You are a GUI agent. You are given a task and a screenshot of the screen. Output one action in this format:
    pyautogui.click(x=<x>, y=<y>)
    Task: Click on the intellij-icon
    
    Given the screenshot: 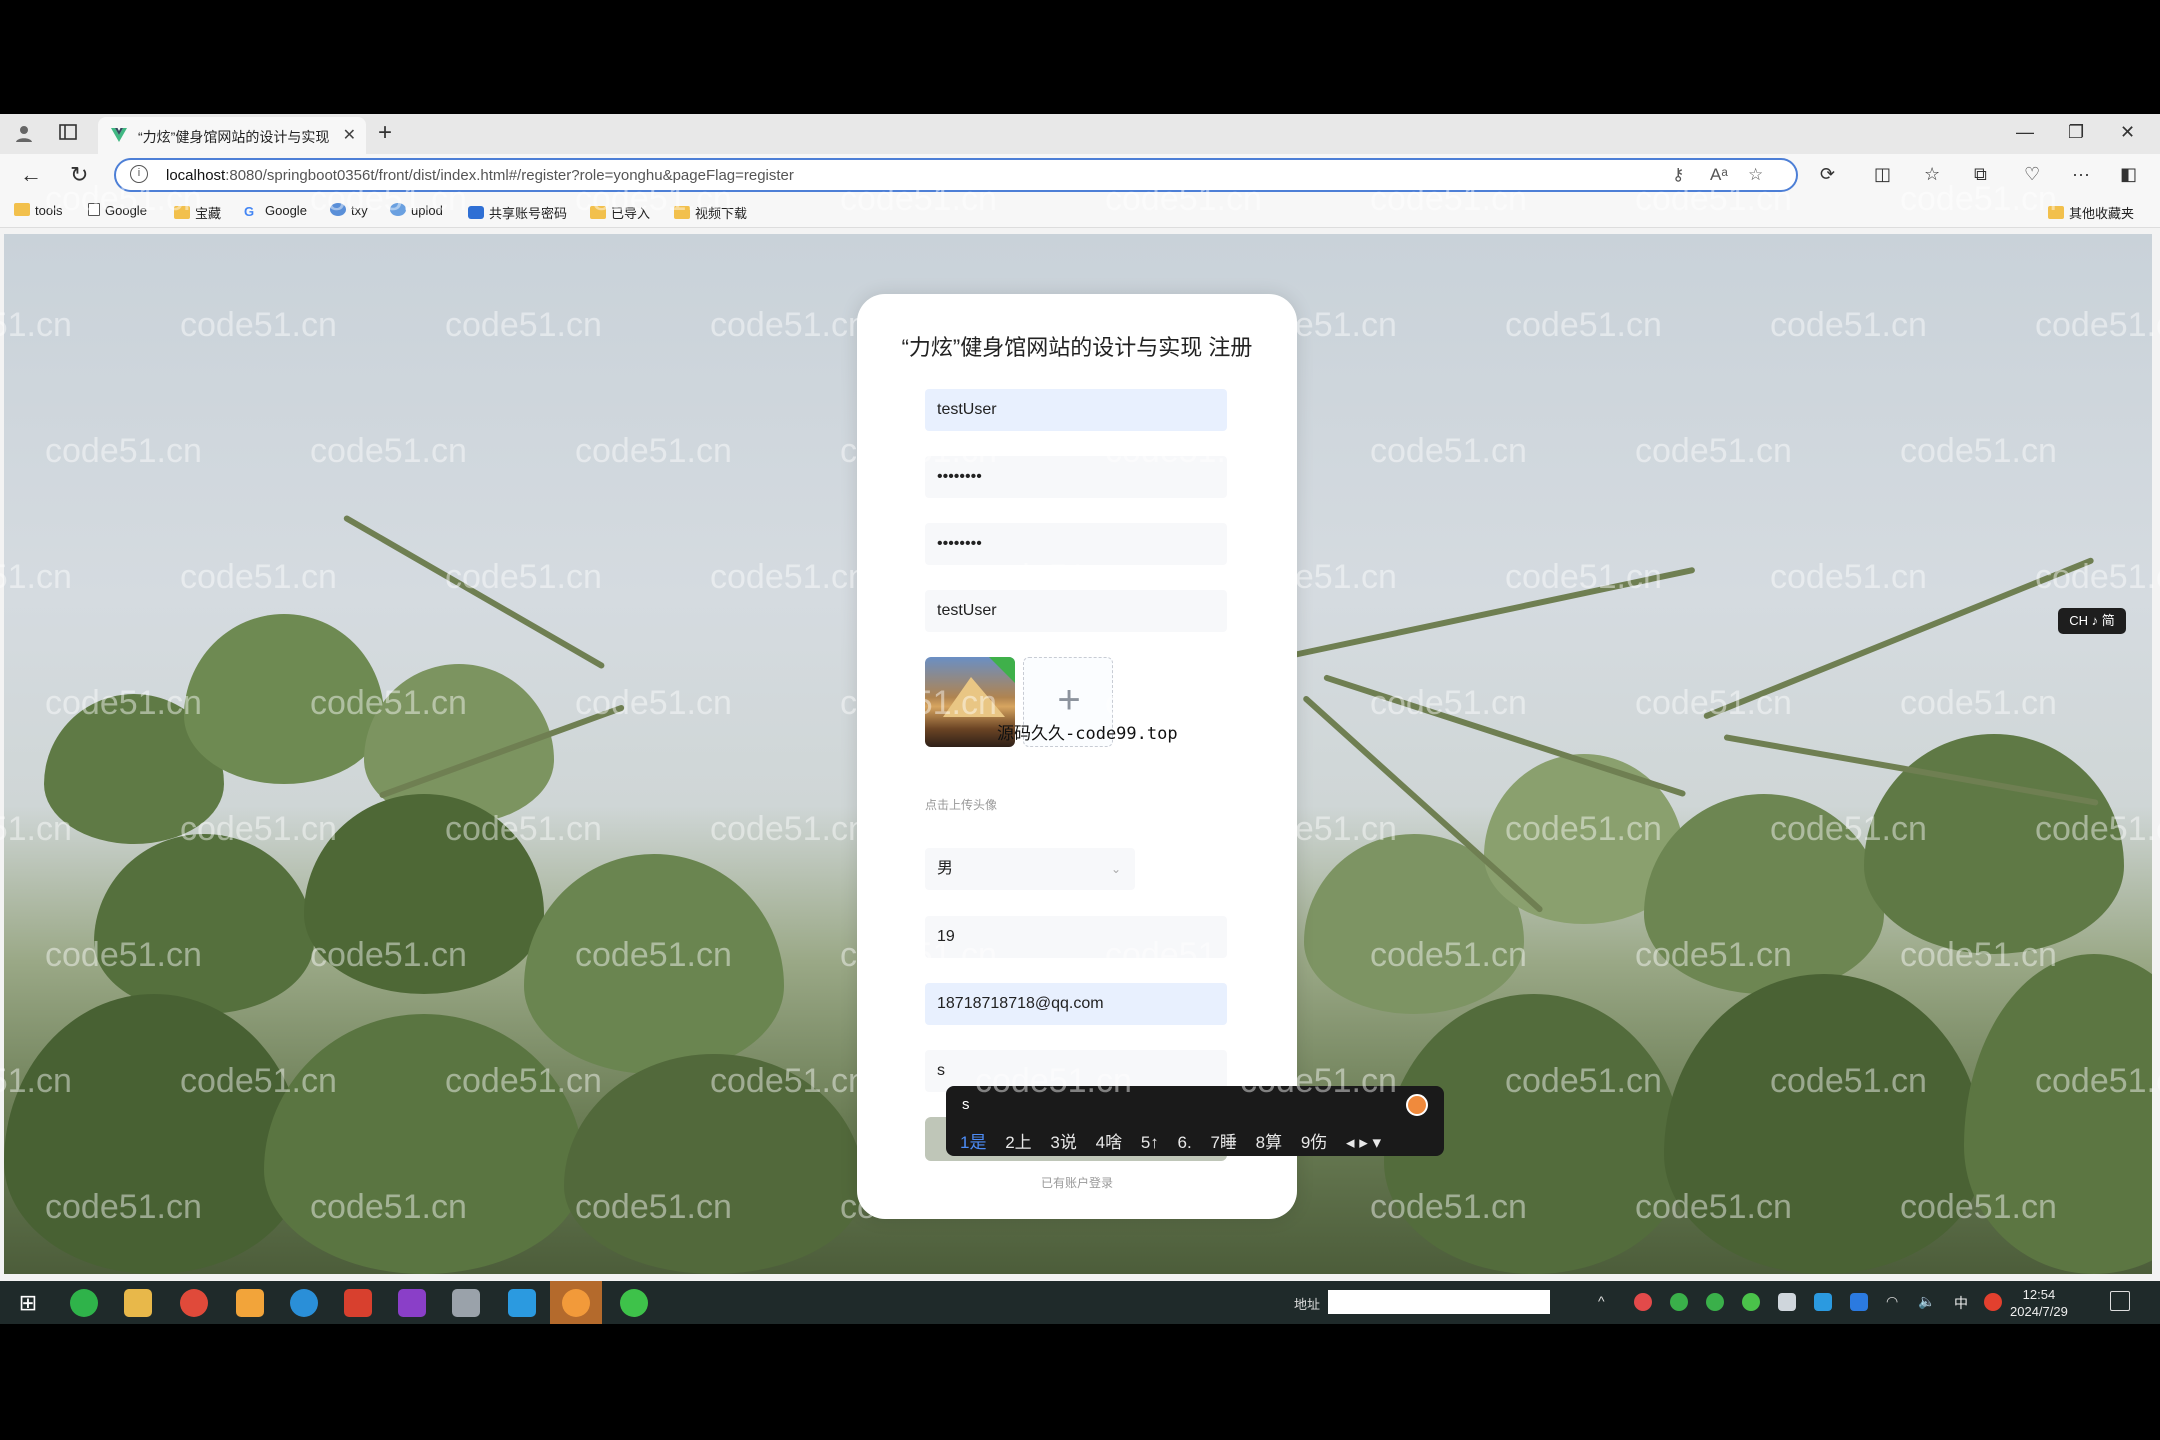 What is the action you would take?
    pyautogui.click(x=412, y=1303)
    